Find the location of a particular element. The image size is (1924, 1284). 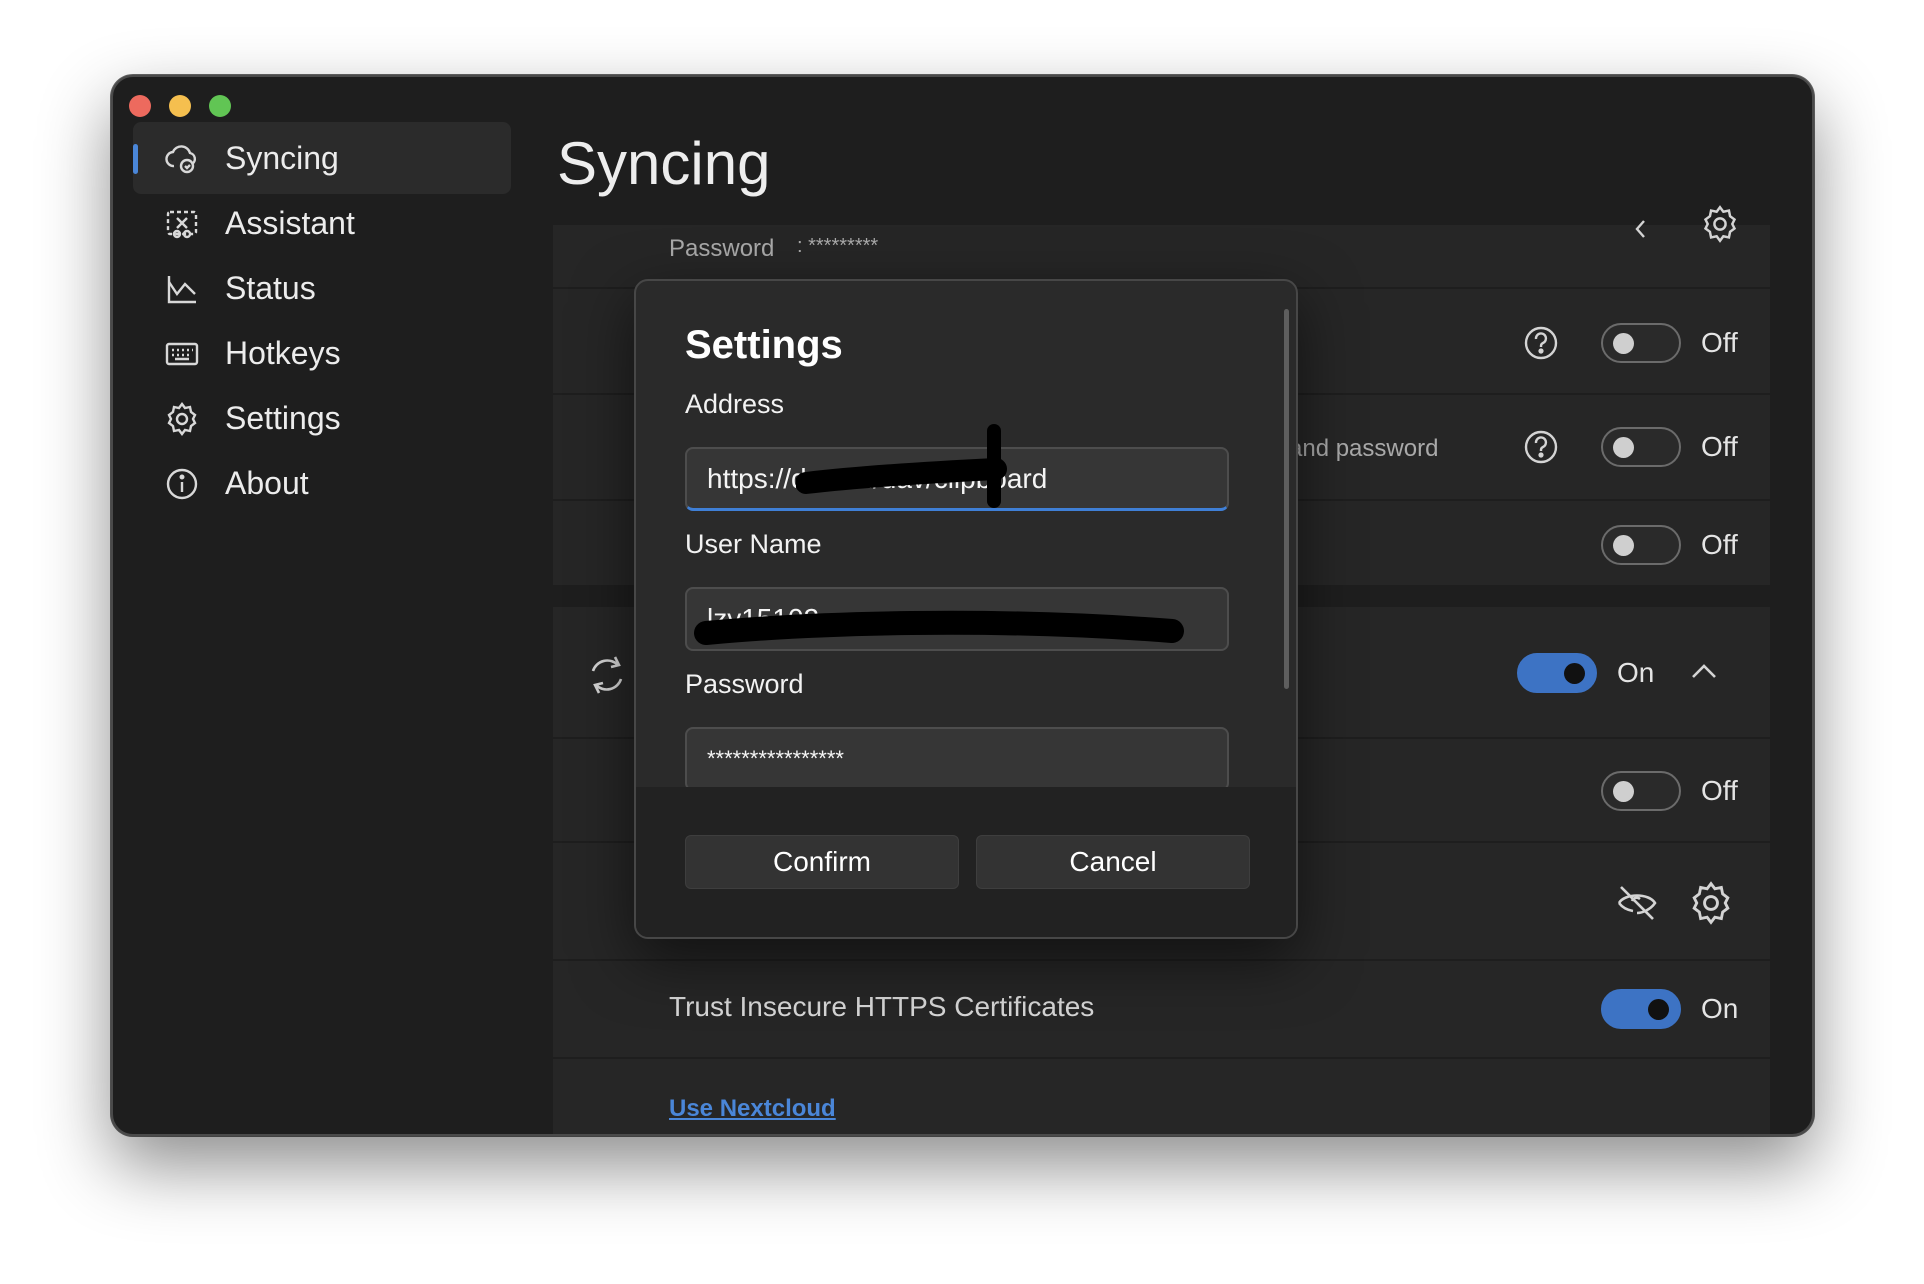

password-summary-value: : ********* is located at coordinates (838, 246).